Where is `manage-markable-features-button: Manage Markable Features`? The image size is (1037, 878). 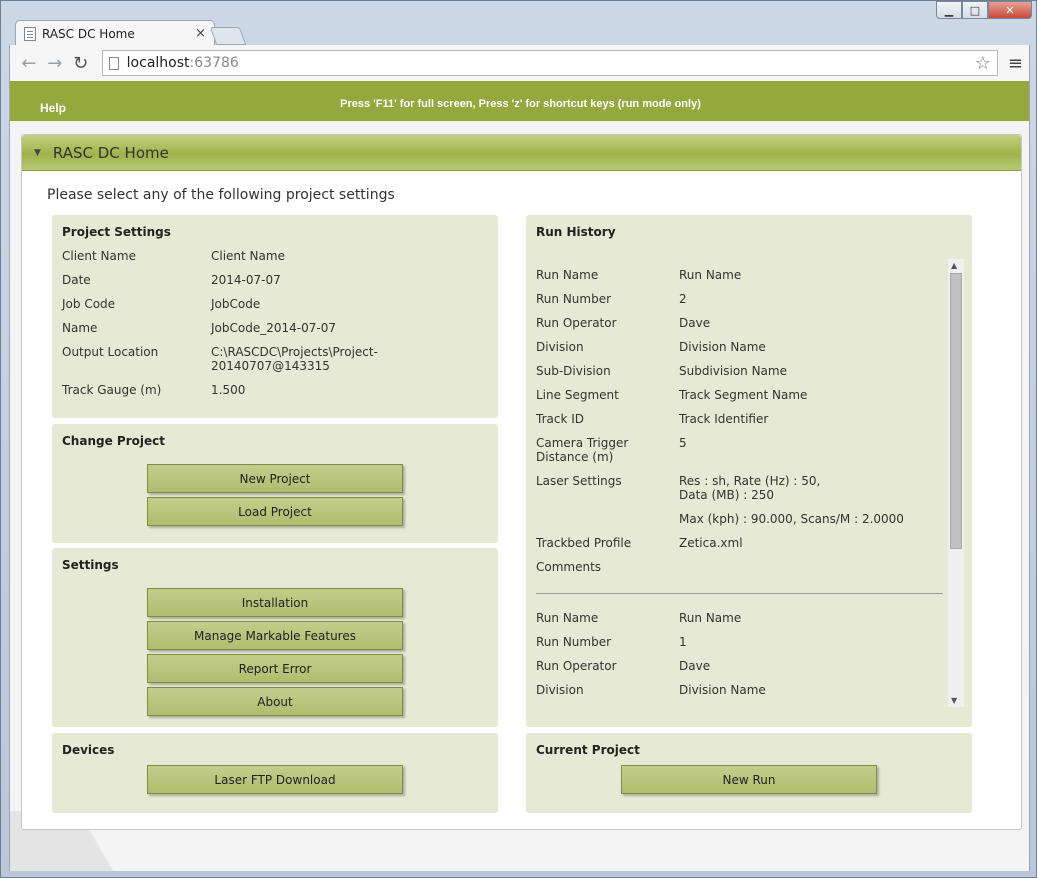
manage-markable-features-button: Manage Markable Features is located at coordinates (275, 635).